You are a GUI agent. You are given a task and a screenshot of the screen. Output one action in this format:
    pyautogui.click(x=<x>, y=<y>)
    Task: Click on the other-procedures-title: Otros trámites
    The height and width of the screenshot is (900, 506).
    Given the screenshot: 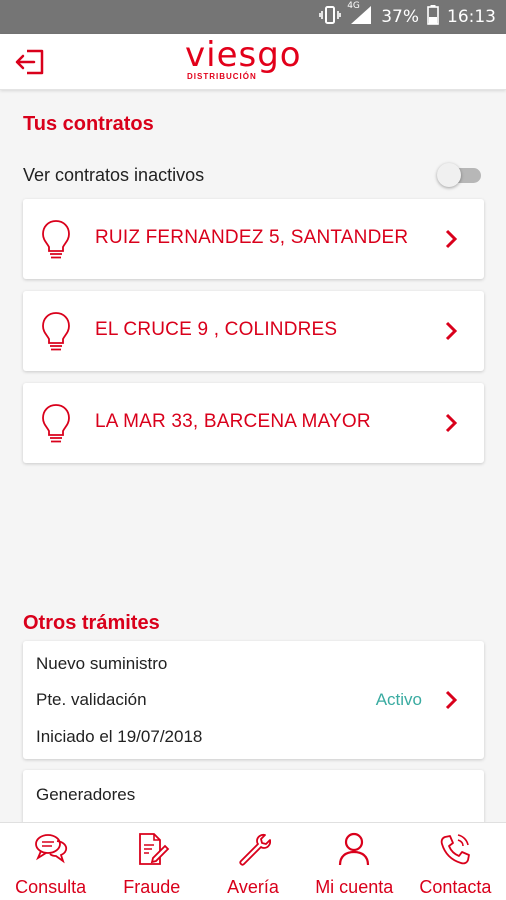 What is the action you would take?
    pyautogui.click(x=91, y=623)
    